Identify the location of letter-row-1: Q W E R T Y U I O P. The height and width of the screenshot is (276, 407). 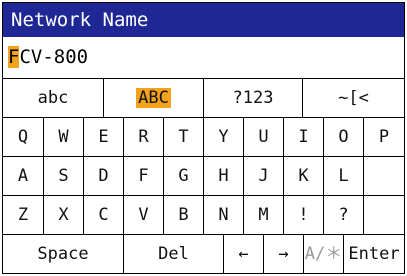
(203, 136).